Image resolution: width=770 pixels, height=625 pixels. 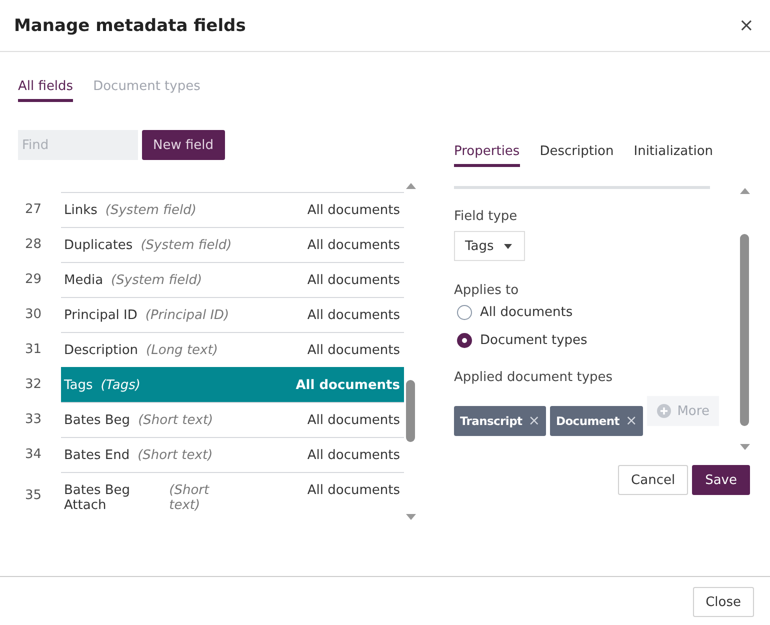 What do you see at coordinates (597, 421) in the screenshot?
I see `document-type-tag: Document ×` at bounding box center [597, 421].